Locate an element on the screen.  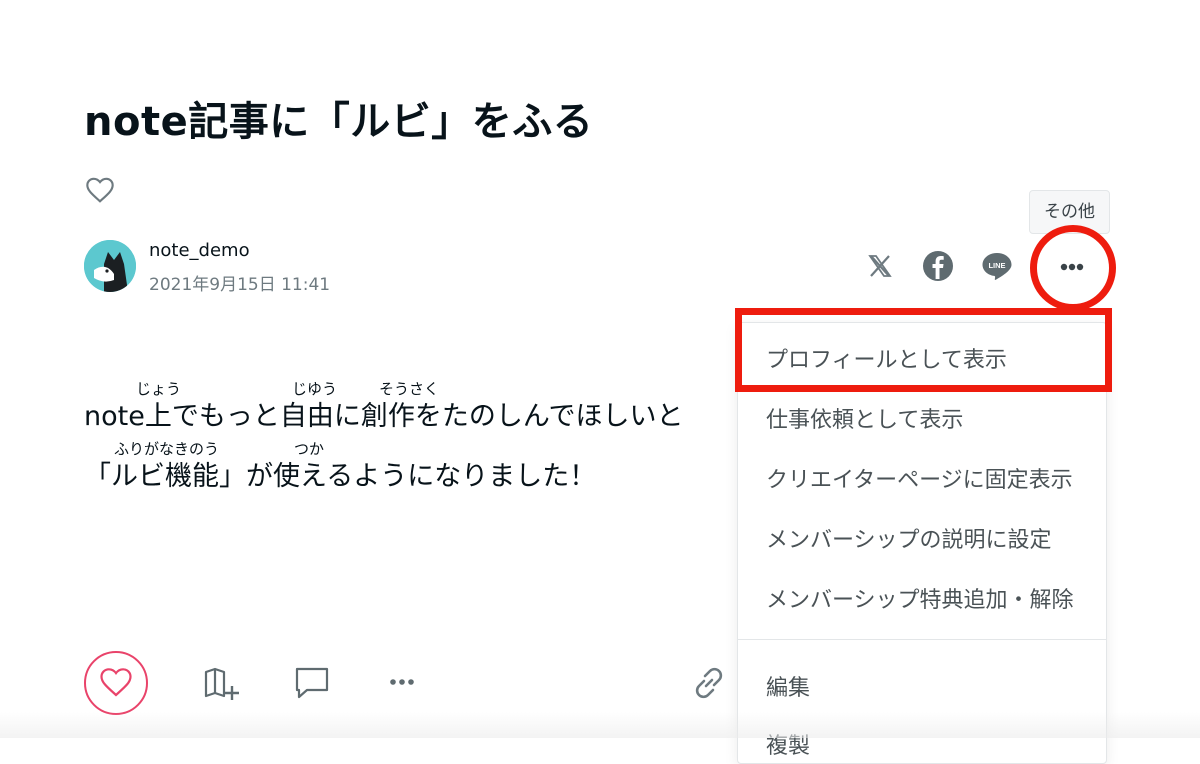
body-line-1: note上でもっと自由に創作をたのしんでほしいと is located at coordinates (384, 416).